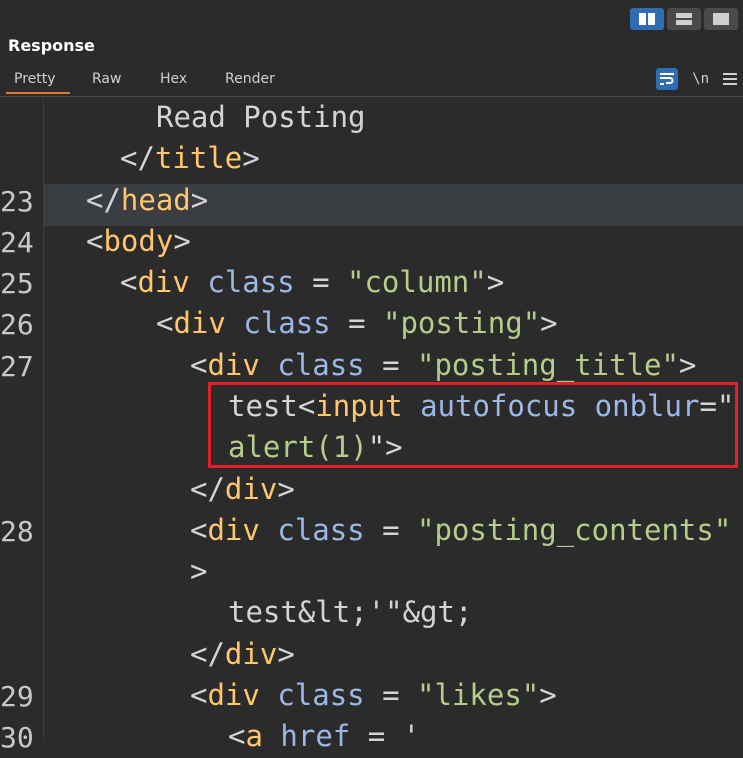  Describe the element at coordinates (473, 425) in the screenshot. I see `xss-payload-highlight` at that location.